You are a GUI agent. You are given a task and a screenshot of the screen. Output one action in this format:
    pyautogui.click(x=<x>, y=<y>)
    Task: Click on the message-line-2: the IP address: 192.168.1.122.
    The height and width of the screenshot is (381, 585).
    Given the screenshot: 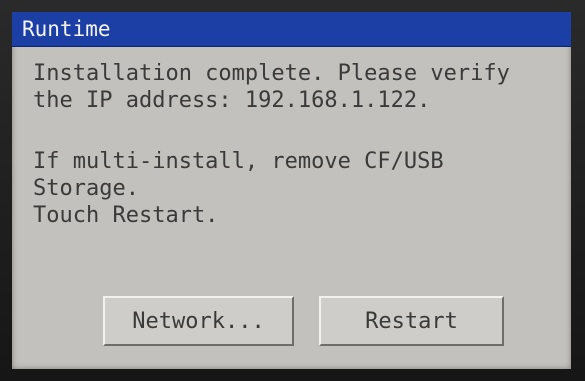 What is the action you would take?
    pyautogui.click(x=232, y=100)
    